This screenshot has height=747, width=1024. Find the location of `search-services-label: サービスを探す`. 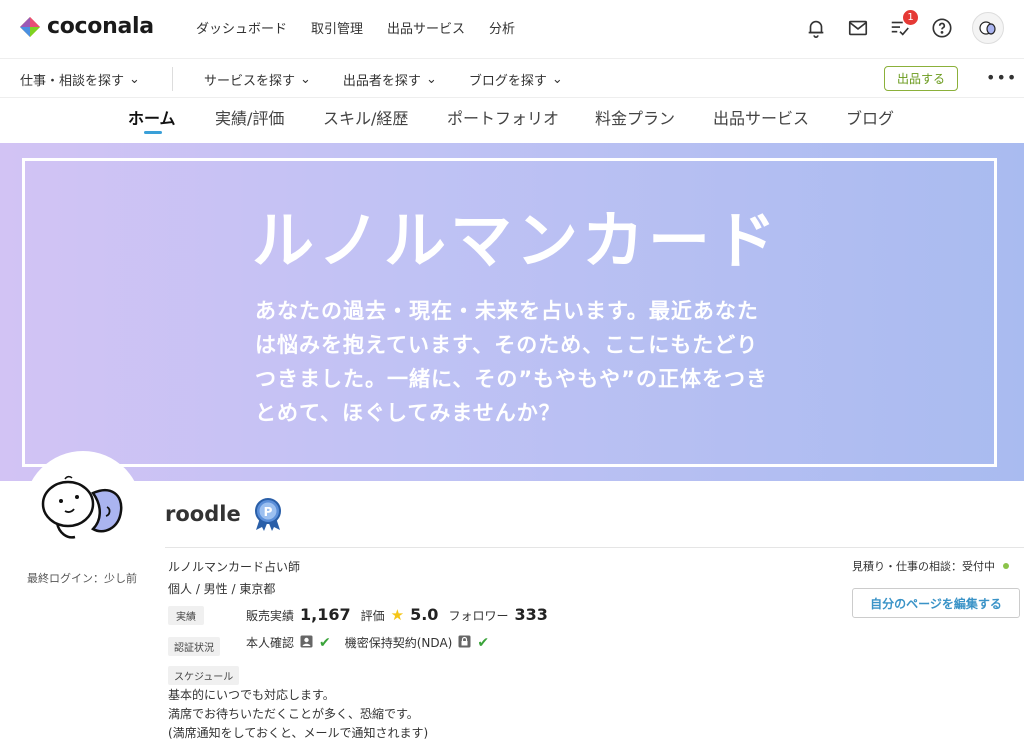

search-services-label: サービスを探す is located at coordinates (250, 81).